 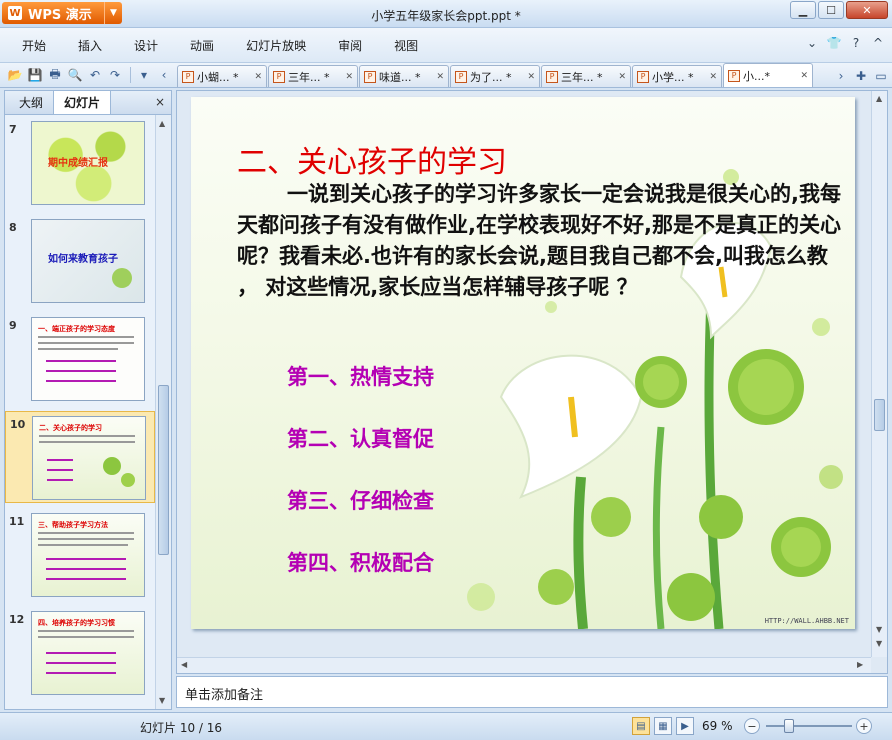 I want to click on print-preview-icon: 🔍, so click(x=75, y=75).